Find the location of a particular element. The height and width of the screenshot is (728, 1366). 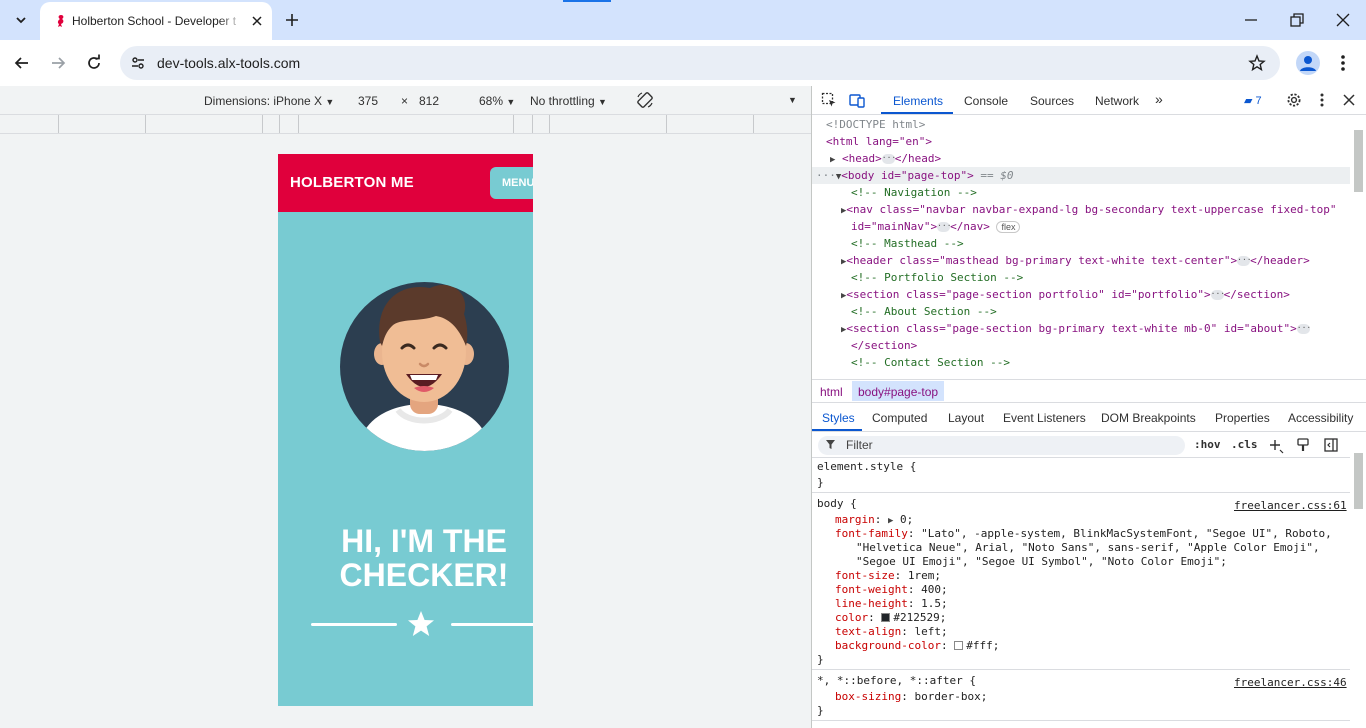

address-bar: dev-tools.alx-tools.com is located at coordinates (700, 63).